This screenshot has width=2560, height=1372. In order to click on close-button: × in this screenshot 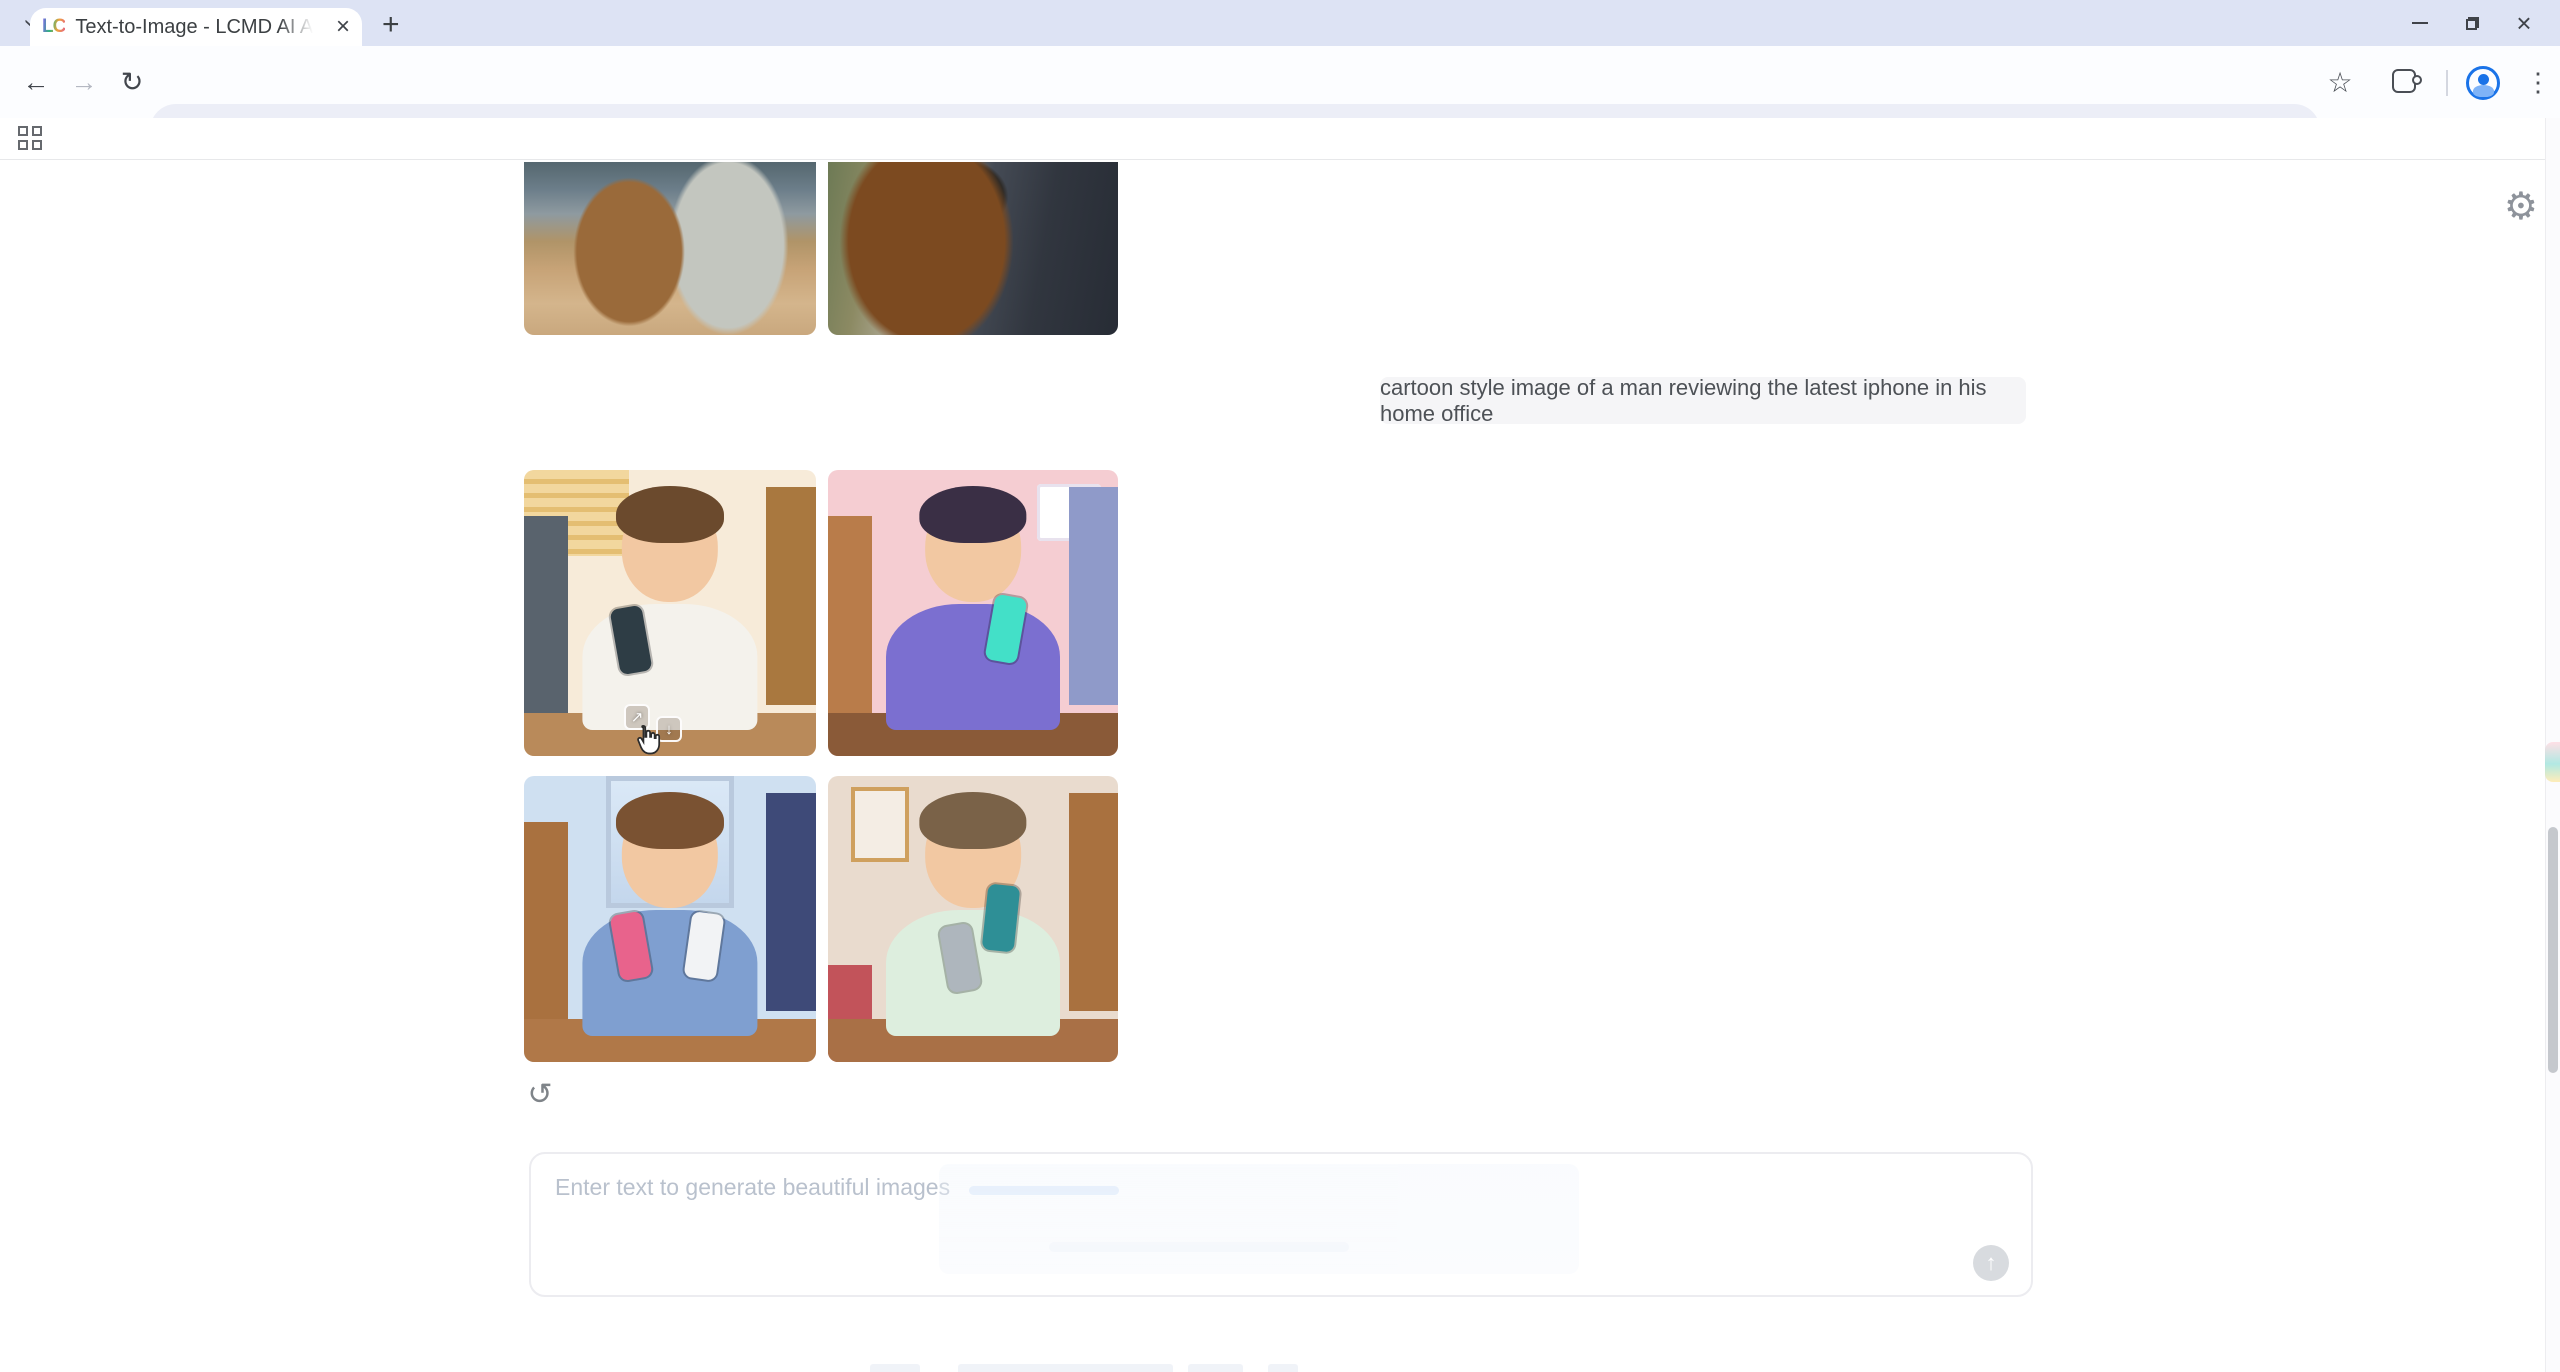, I will do `click(2524, 23)`.